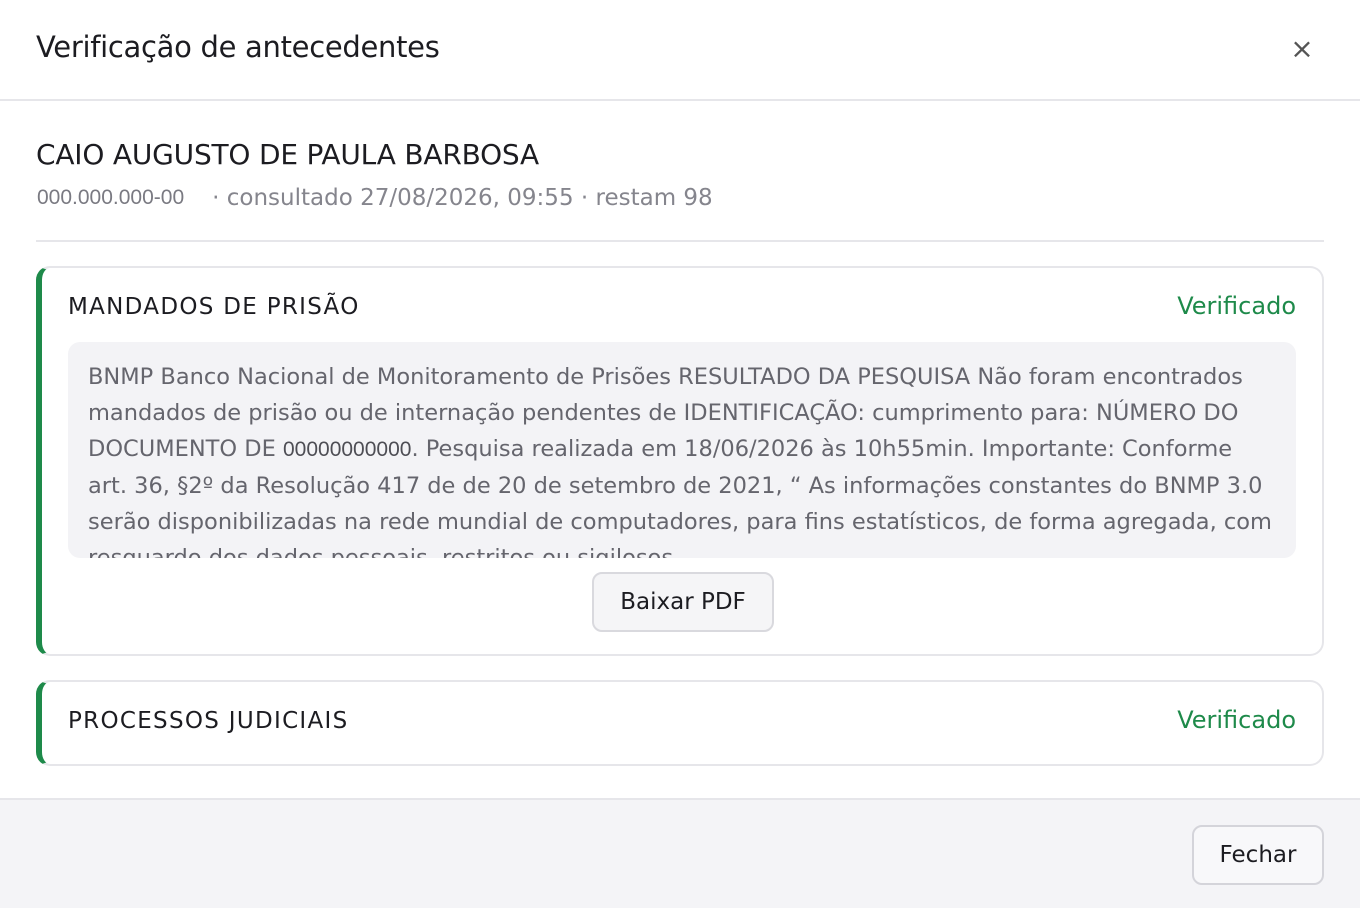 This screenshot has height=908, width=1360. Describe the element at coordinates (238, 47) in the screenshot. I see `modal-title: Verificação de antecedentes` at that location.